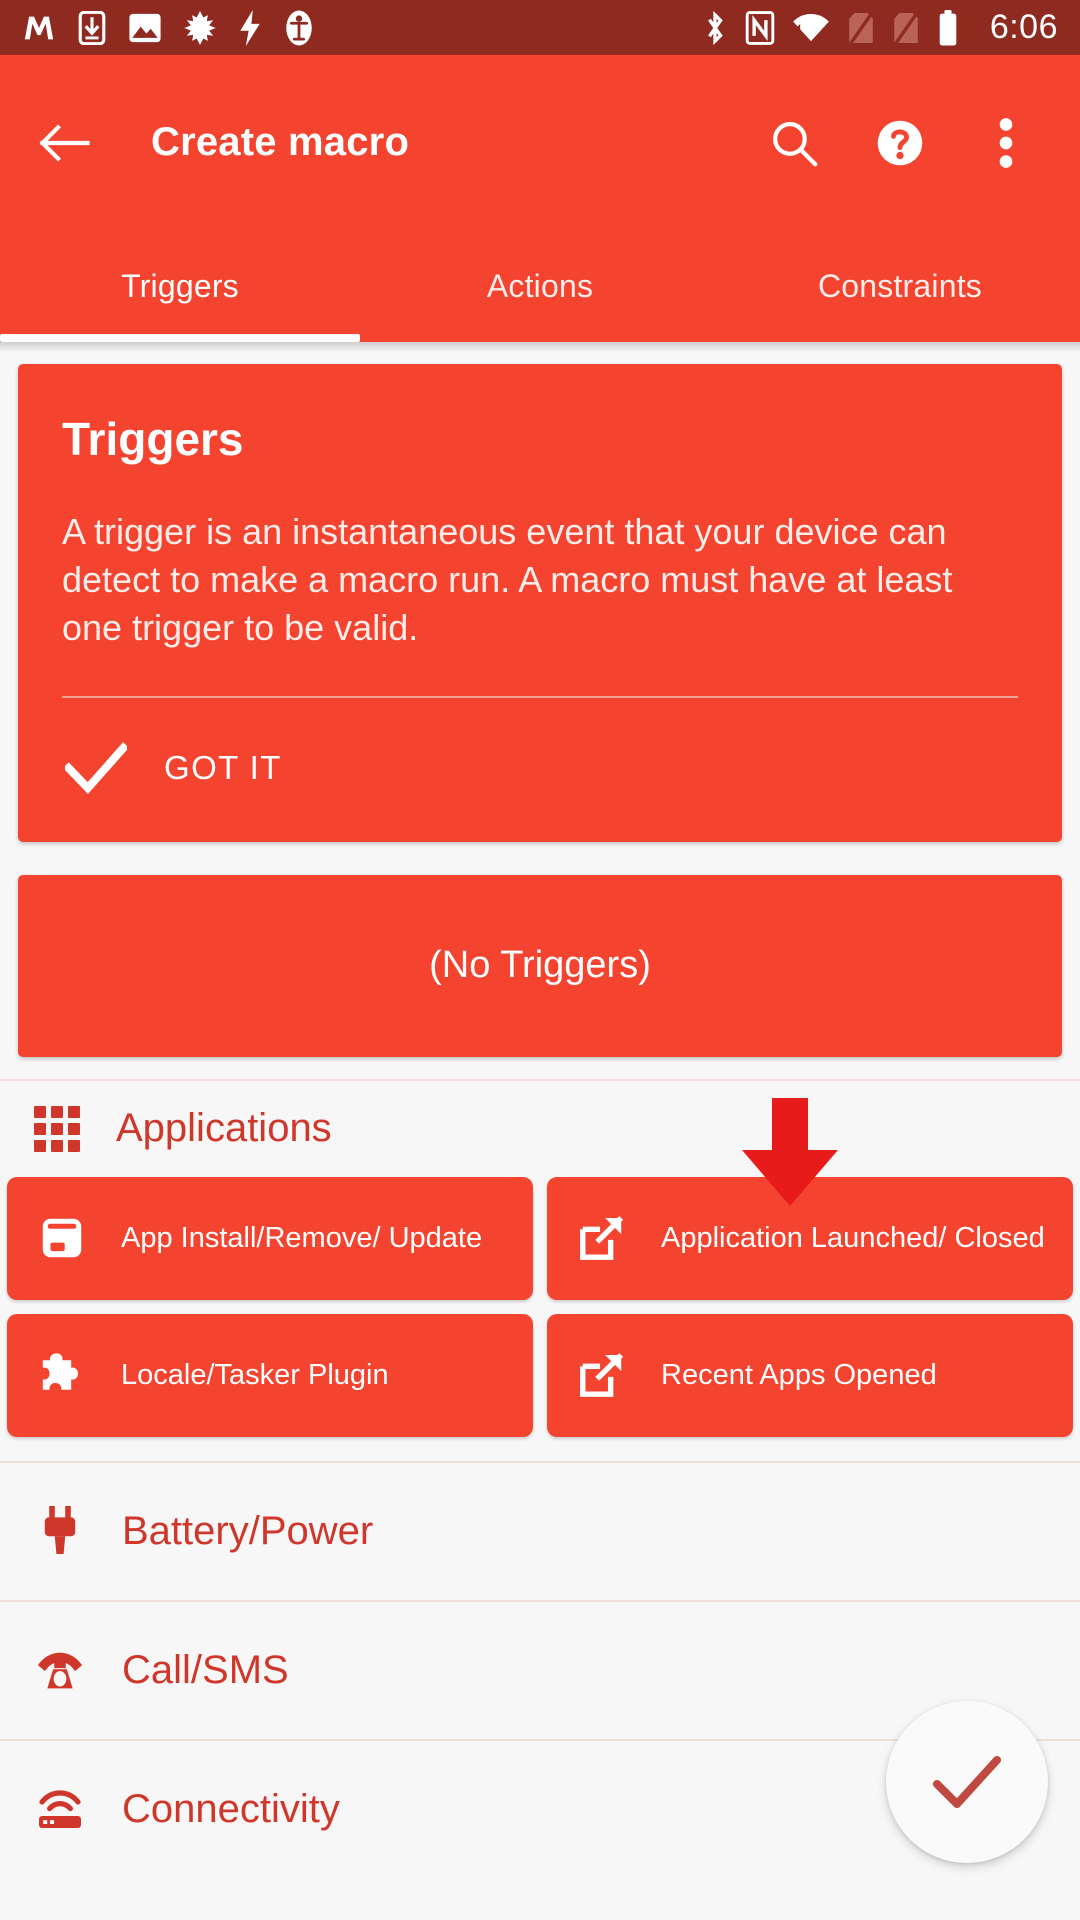 This screenshot has height=1920, width=1080. I want to click on tab-constraints-label: Constraints, so click(900, 285).